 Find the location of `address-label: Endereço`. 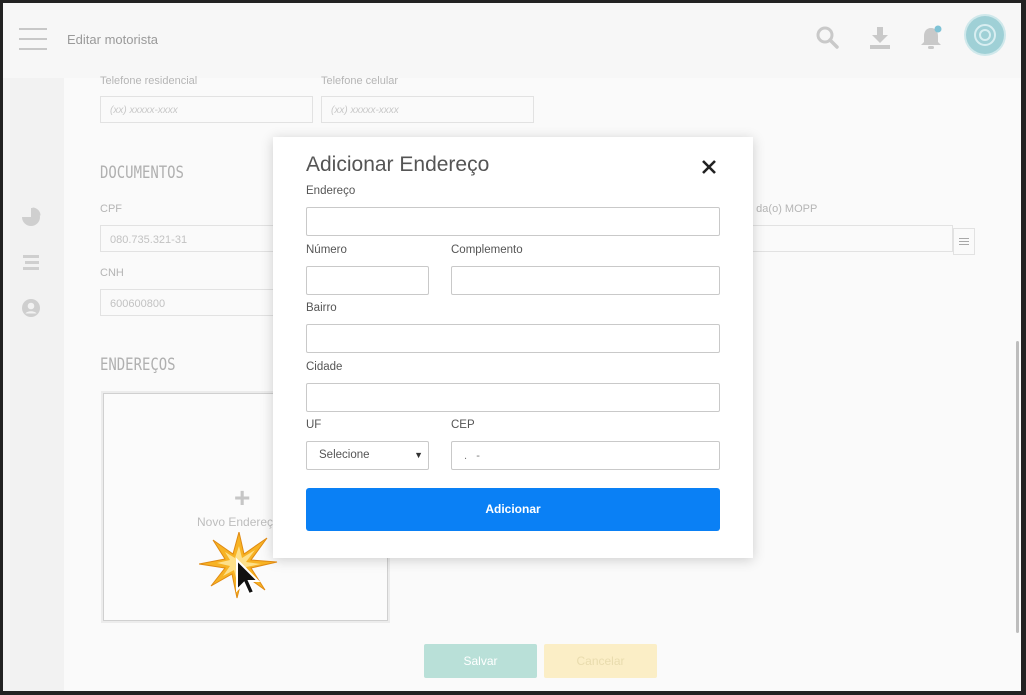

address-label: Endereço is located at coordinates (331, 191).